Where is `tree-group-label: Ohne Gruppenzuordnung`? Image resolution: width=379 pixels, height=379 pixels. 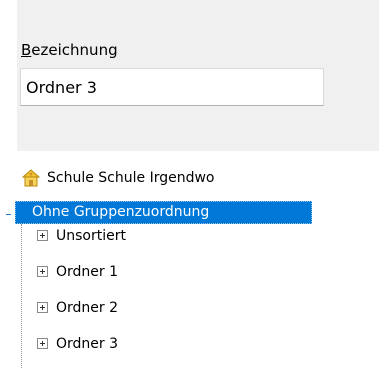 tree-group-label: Ohne Gruppenzuordnung is located at coordinates (121, 212).